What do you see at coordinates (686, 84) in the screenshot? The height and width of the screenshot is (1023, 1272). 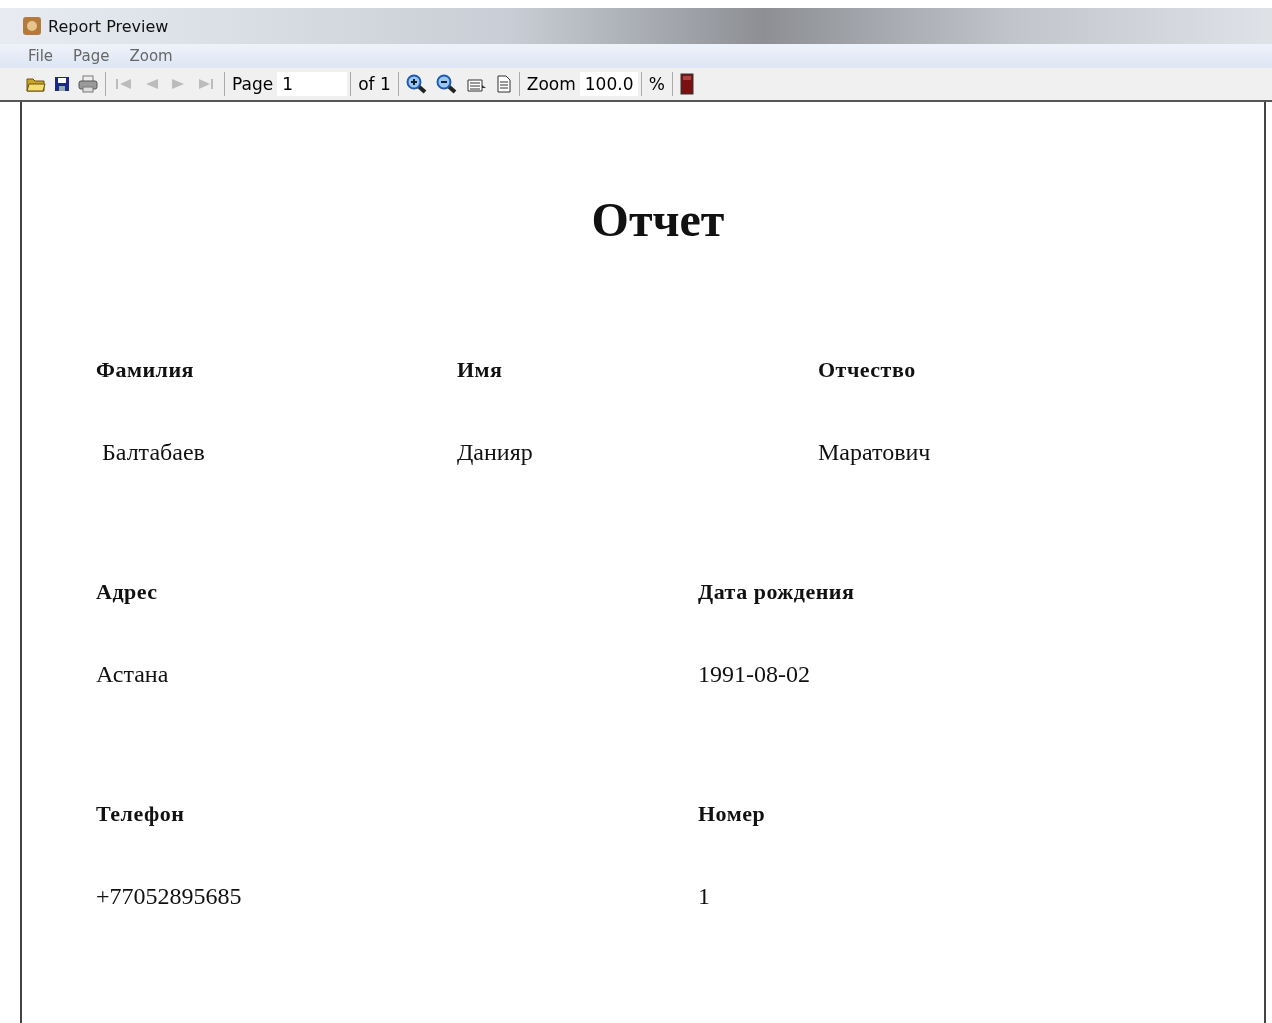 I see `exit-door-icon` at bounding box center [686, 84].